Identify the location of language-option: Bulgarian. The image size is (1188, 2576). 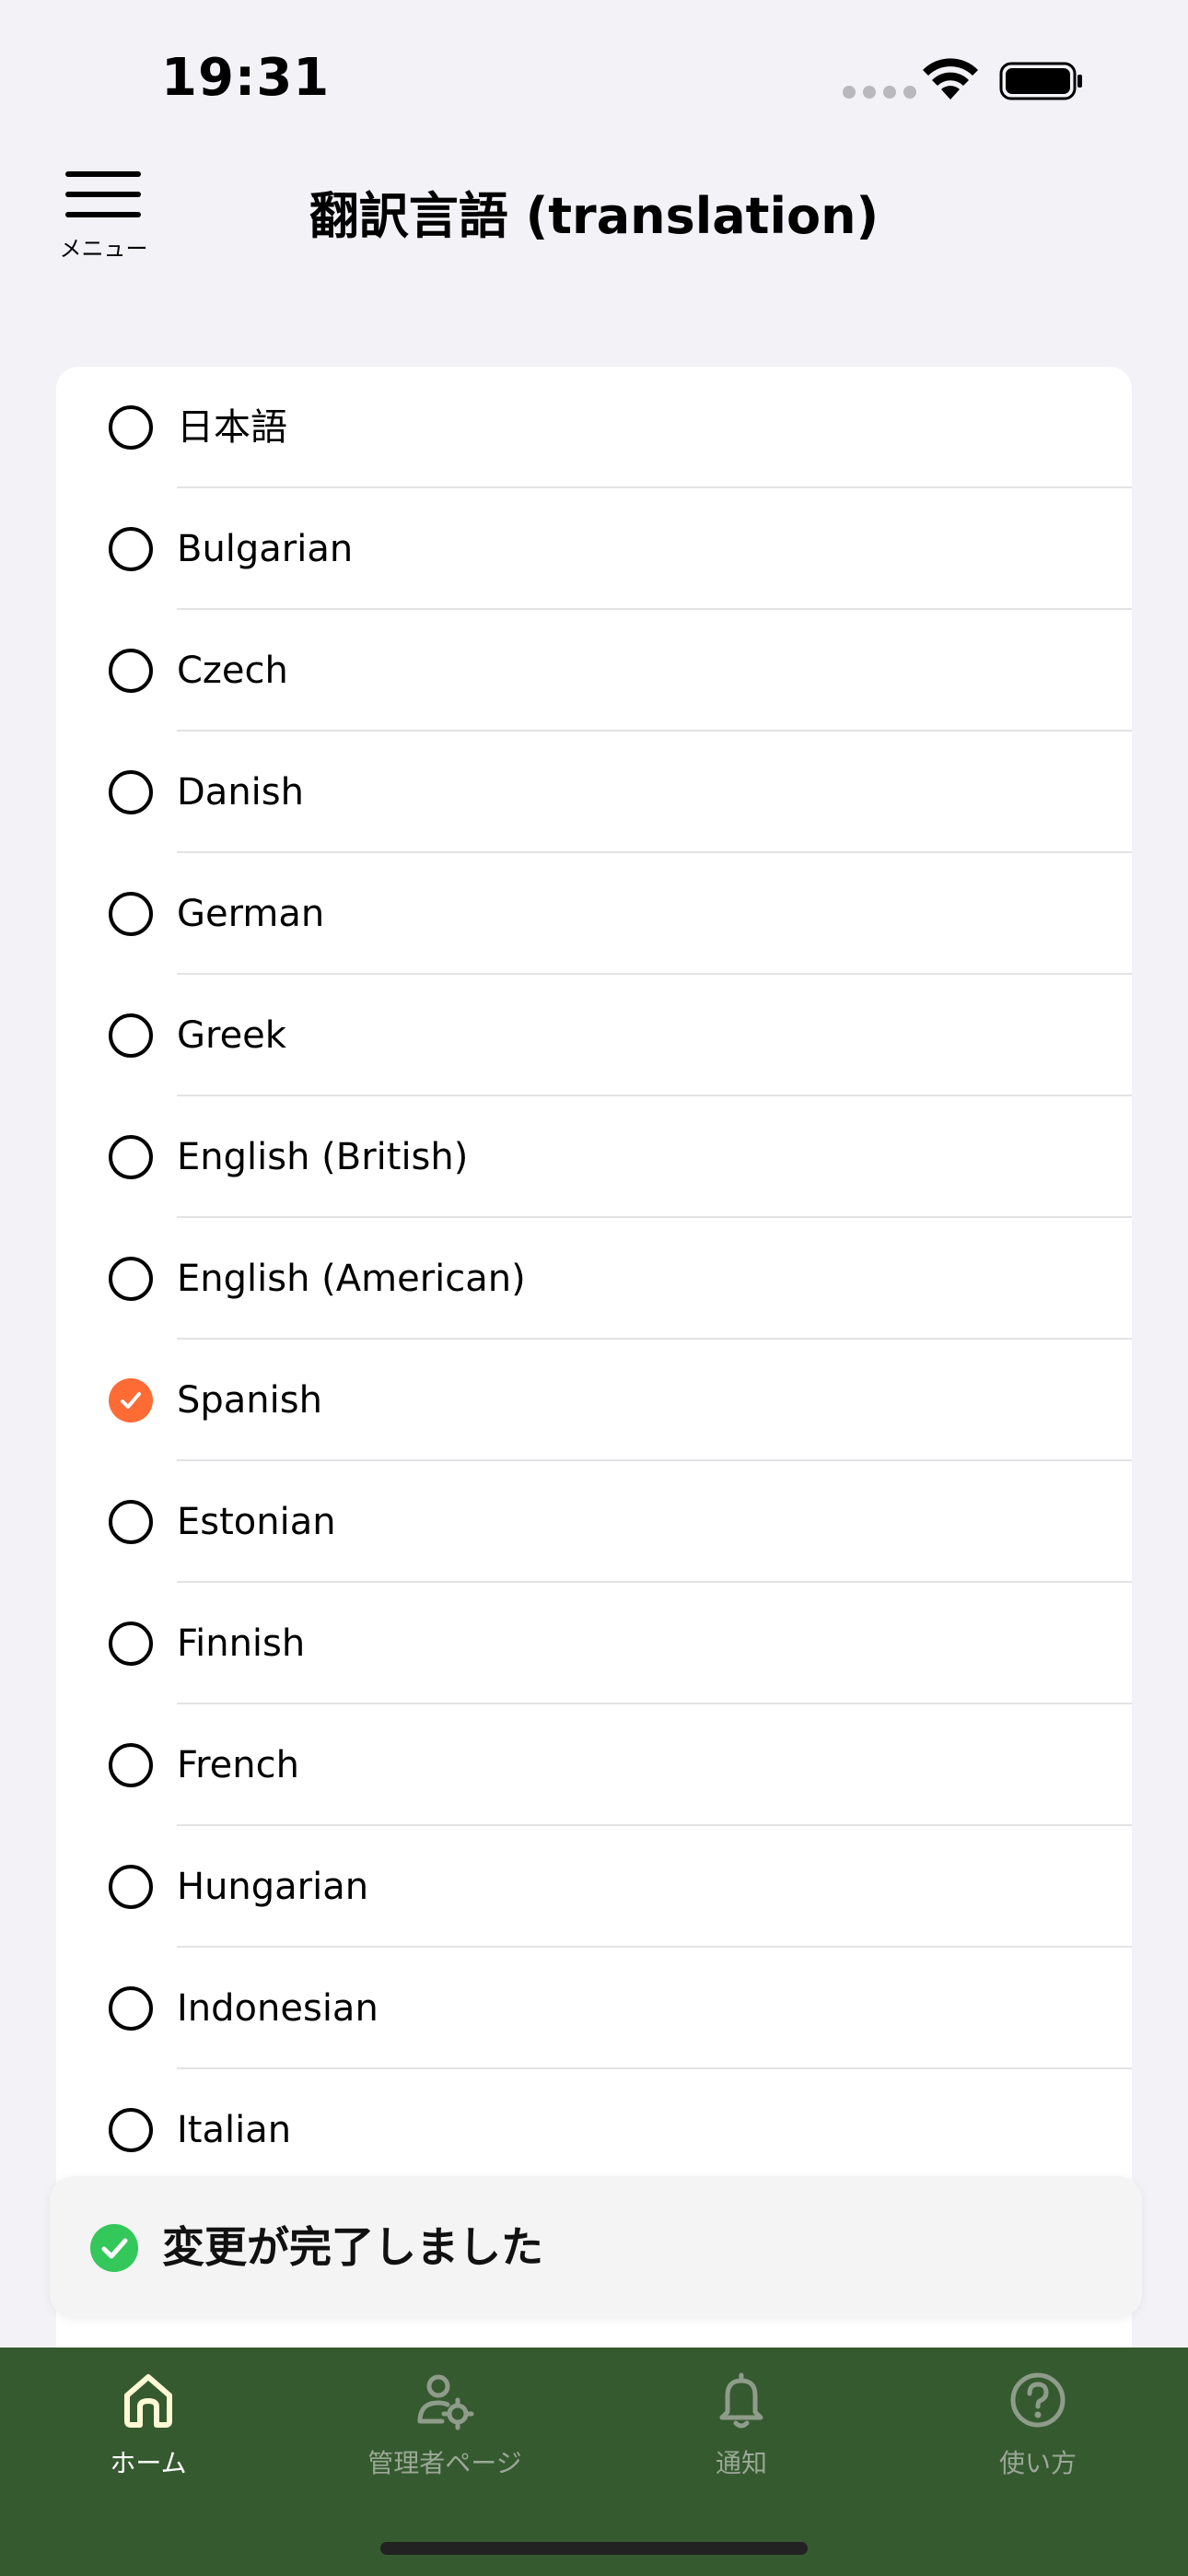
(594, 549).